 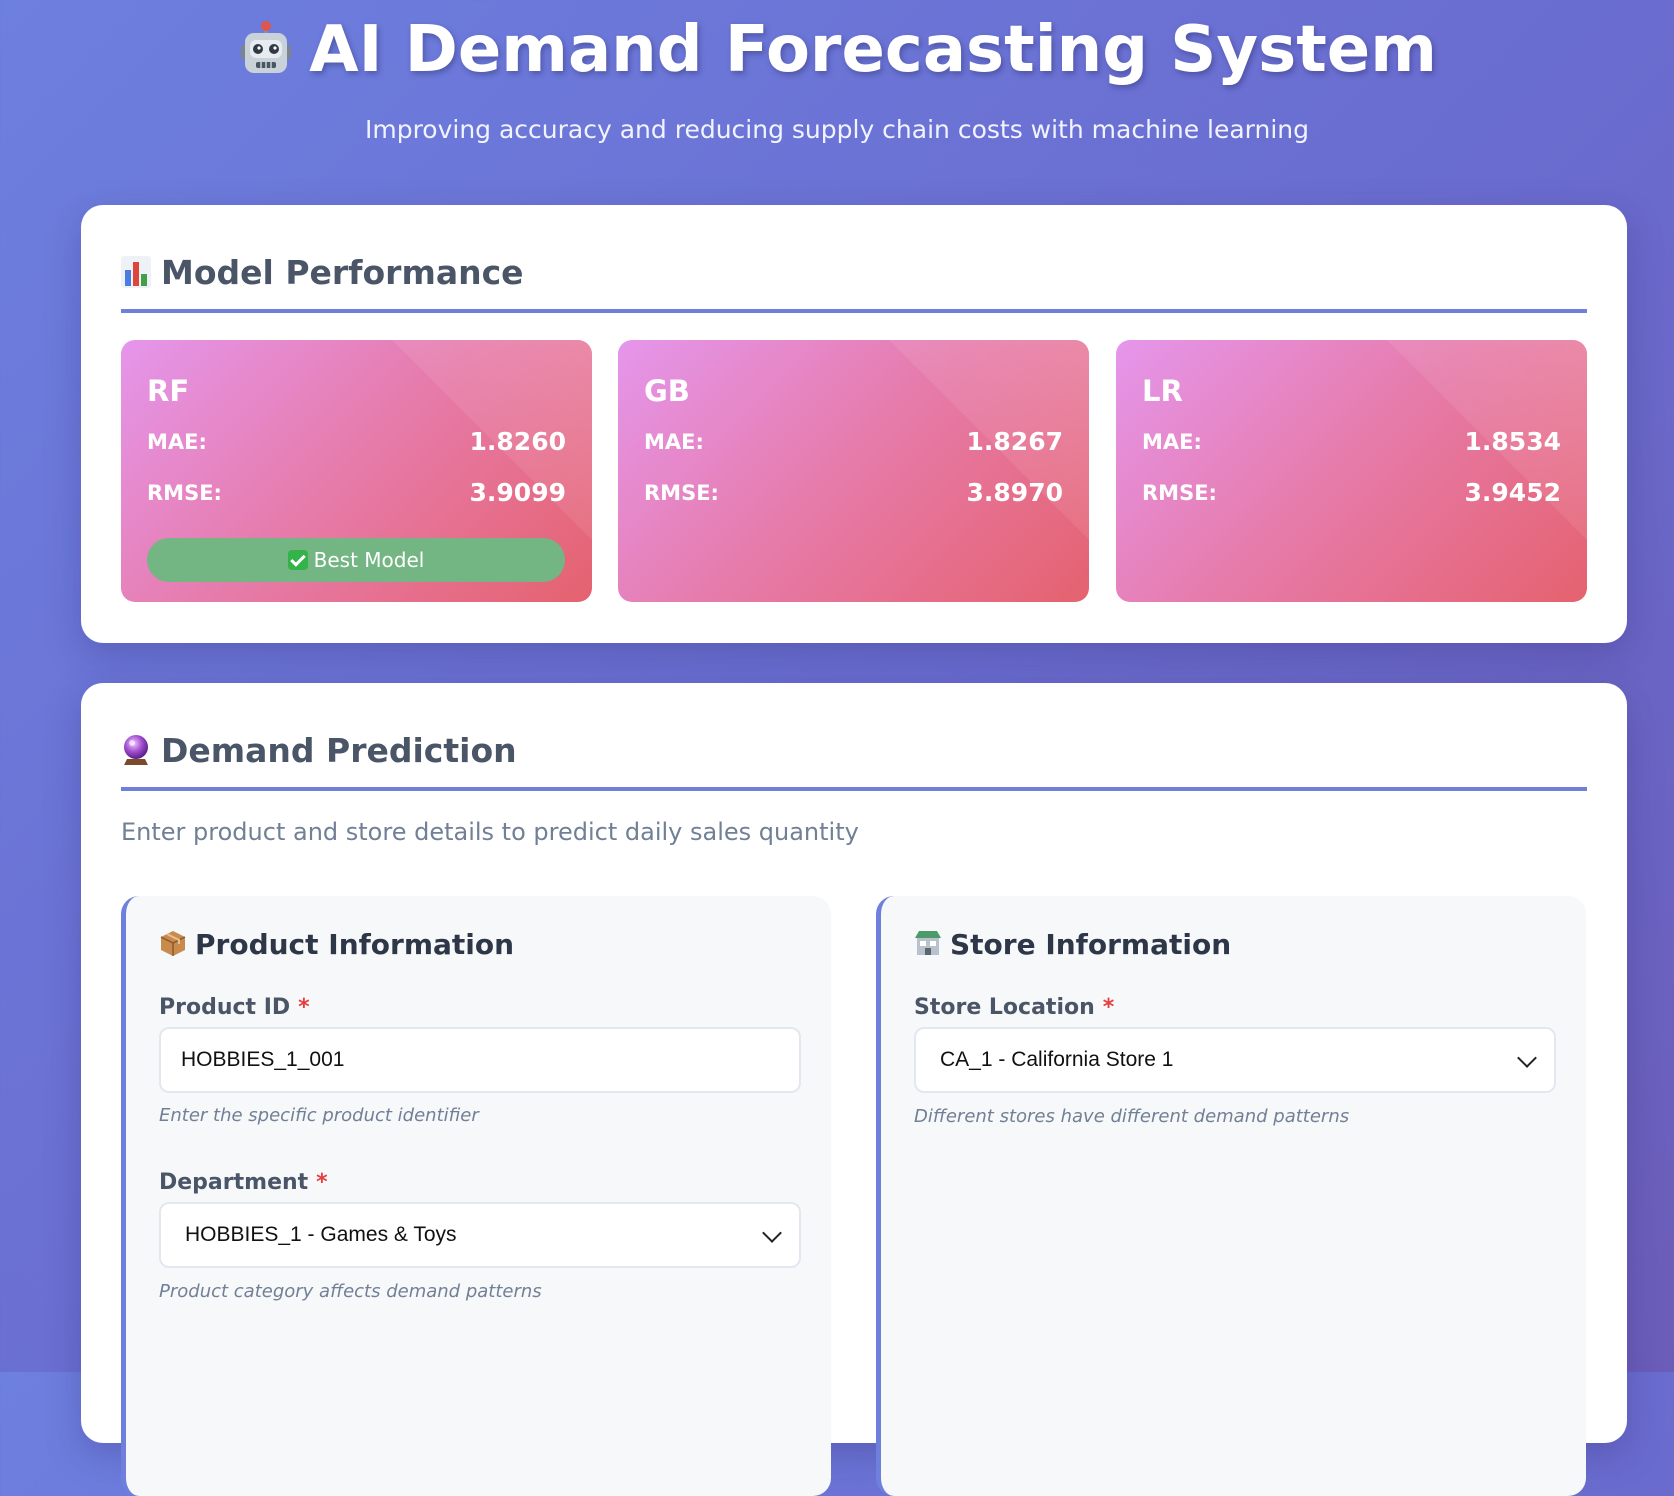 What do you see at coordinates (355, 944) in the screenshot?
I see `product-information-title-text: Product Information` at bounding box center [355, 944].